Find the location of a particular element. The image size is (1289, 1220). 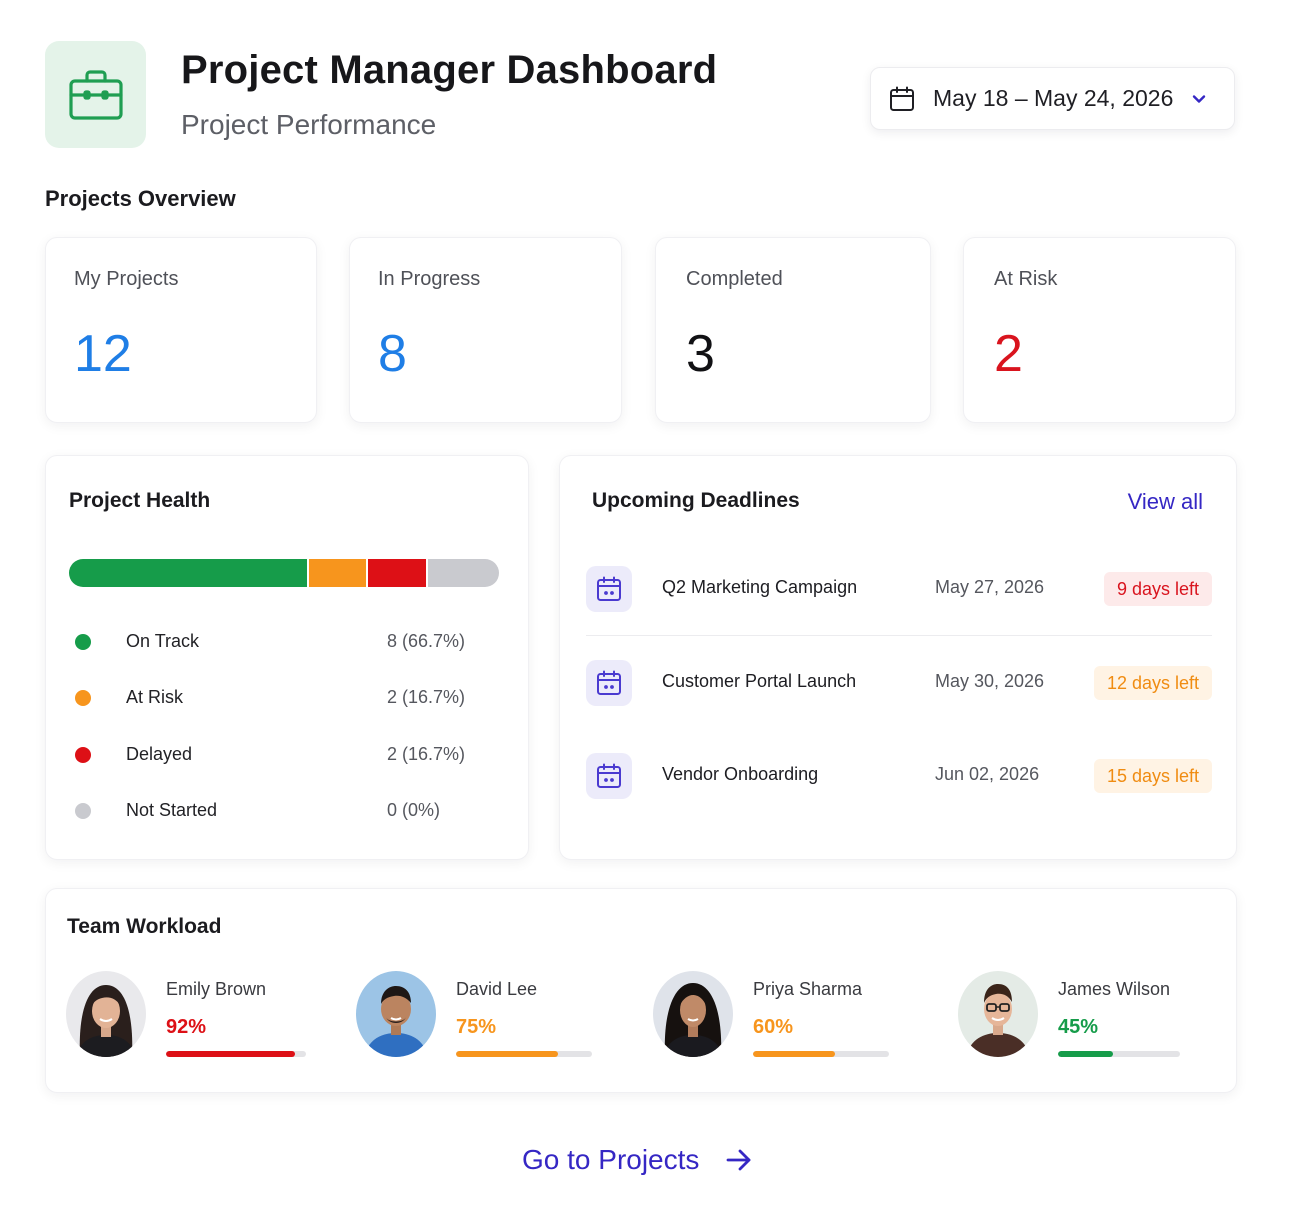

stat-card-at-risk: At Risk 2 is located at coordinates (1099, 330).